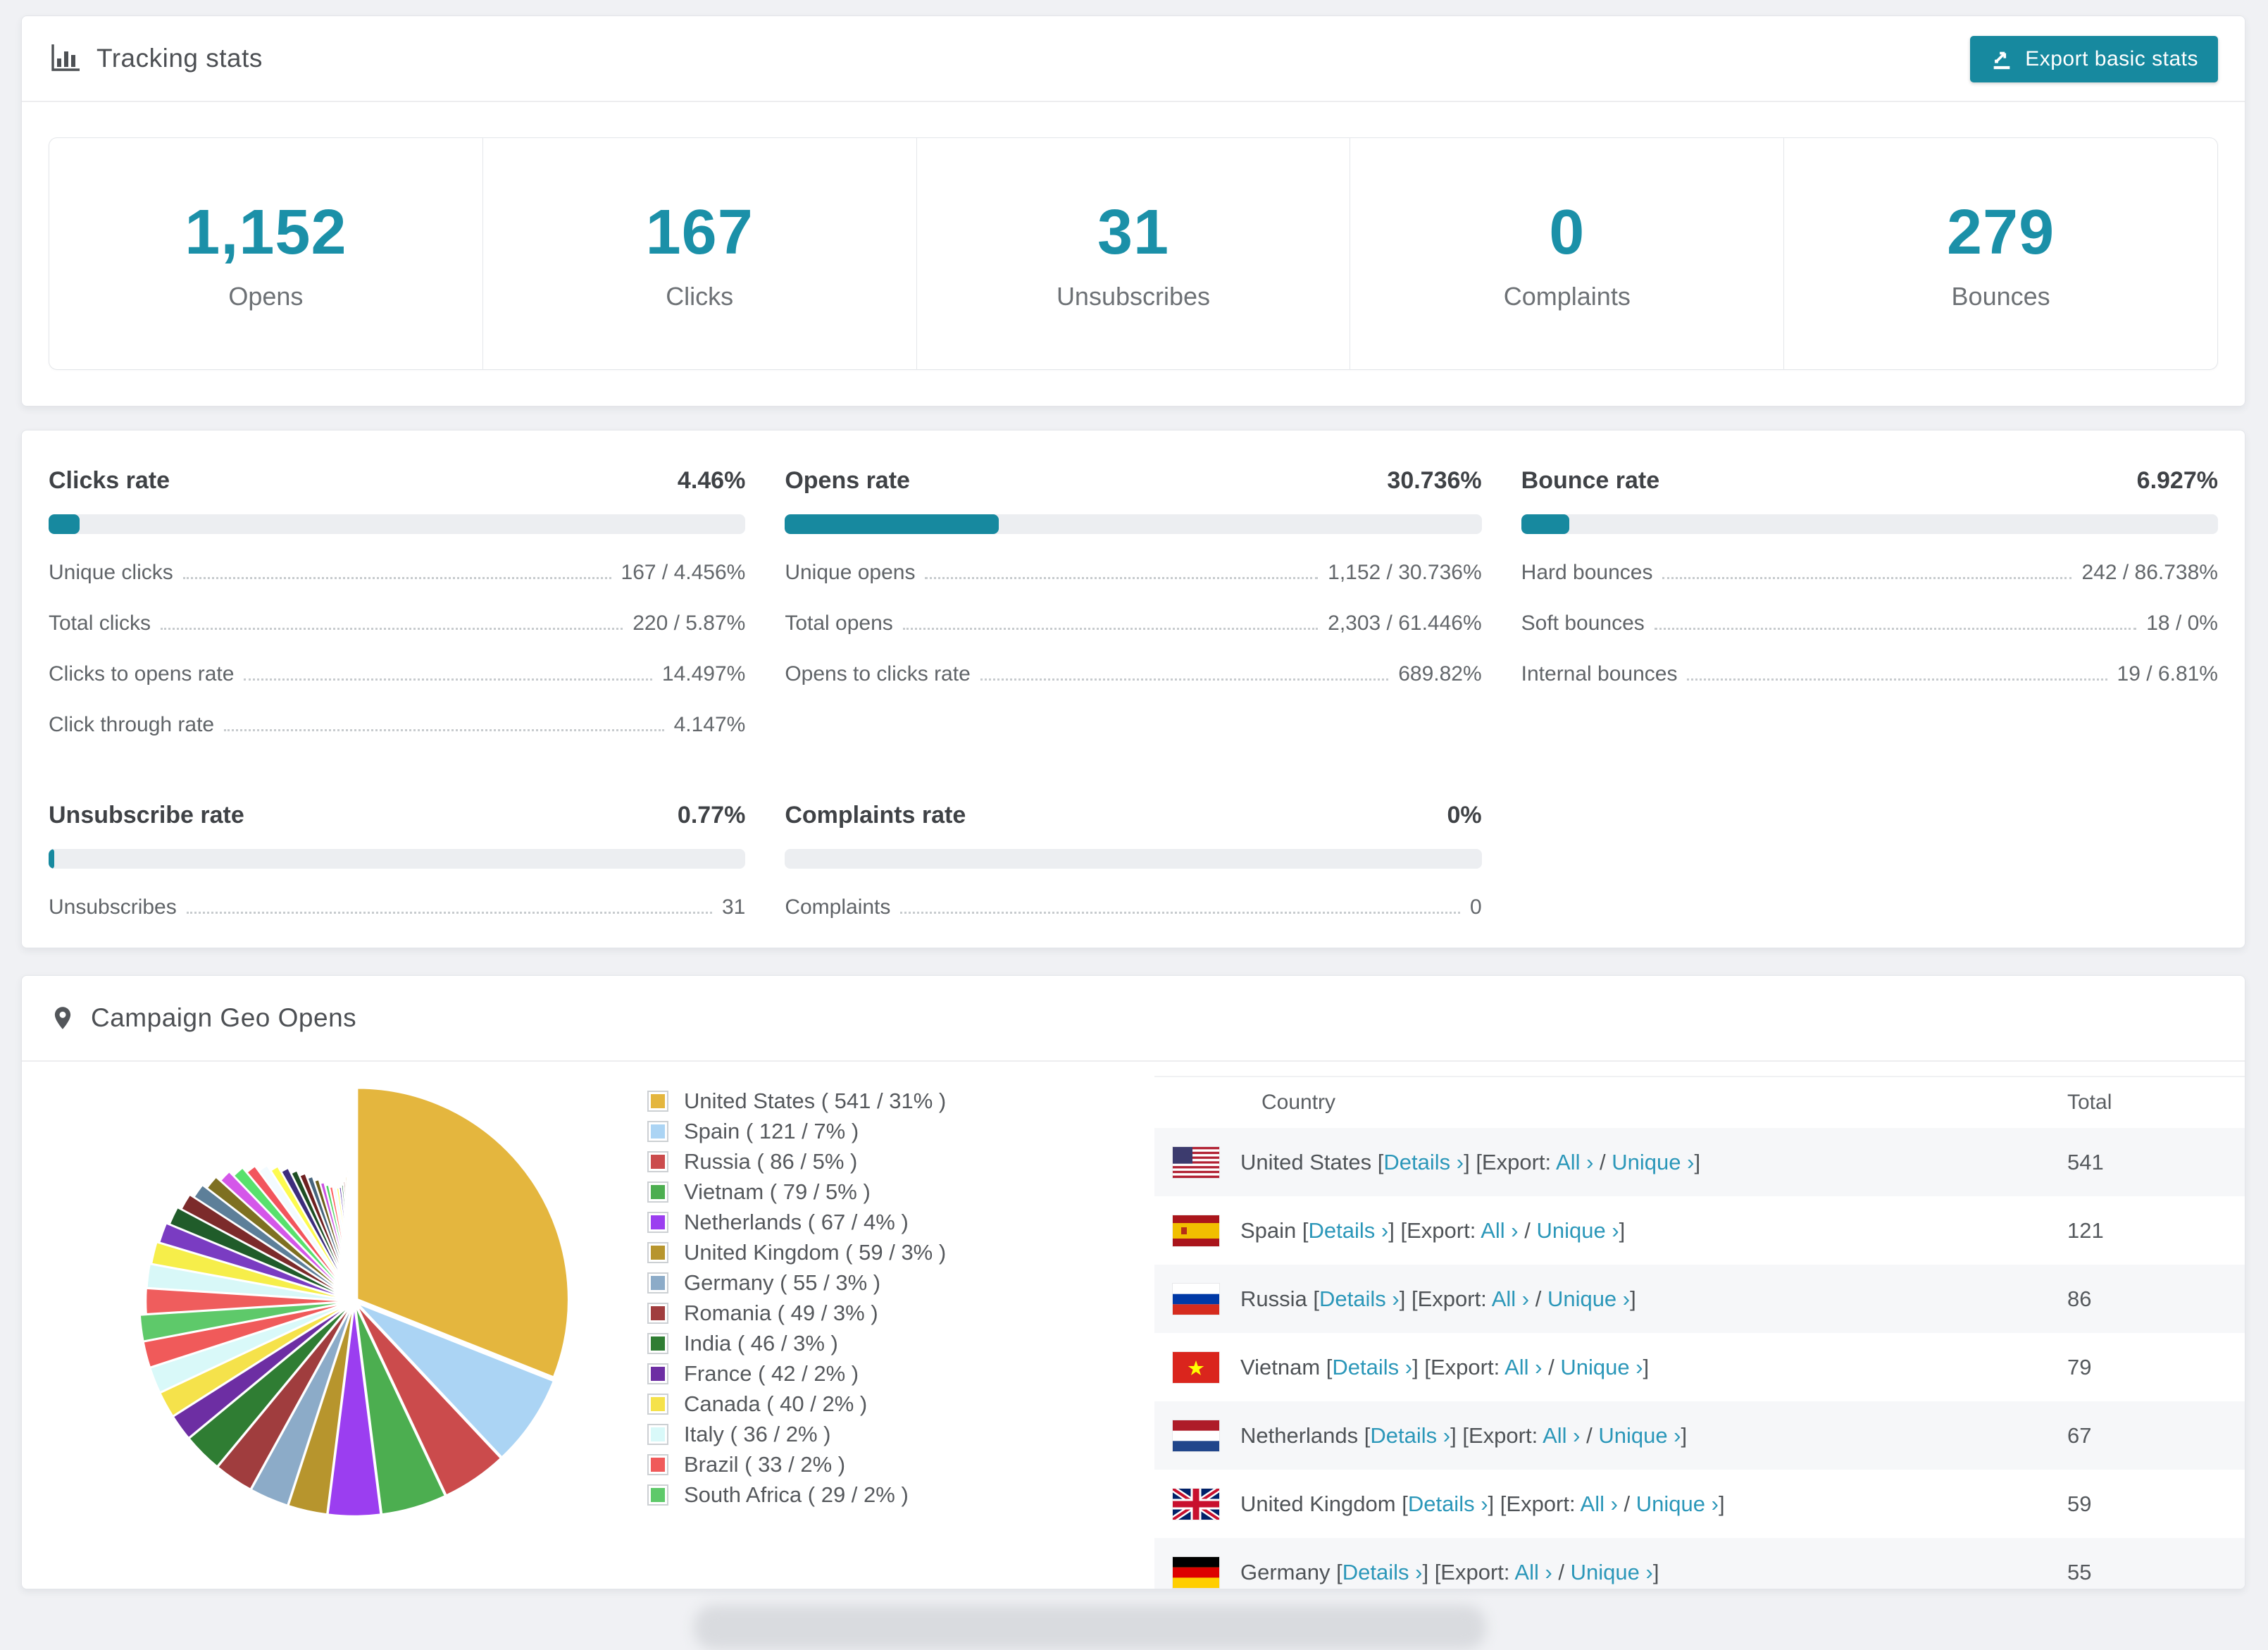  I want to click on stat-card-bounces: 279 Bounces, so click(2001, 253).